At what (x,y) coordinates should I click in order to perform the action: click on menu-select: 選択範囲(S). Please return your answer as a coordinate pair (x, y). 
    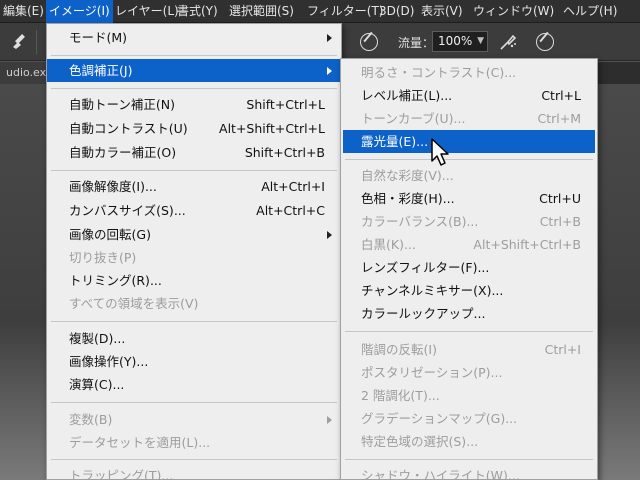
    Looking at the image, I should click on (261, 11).